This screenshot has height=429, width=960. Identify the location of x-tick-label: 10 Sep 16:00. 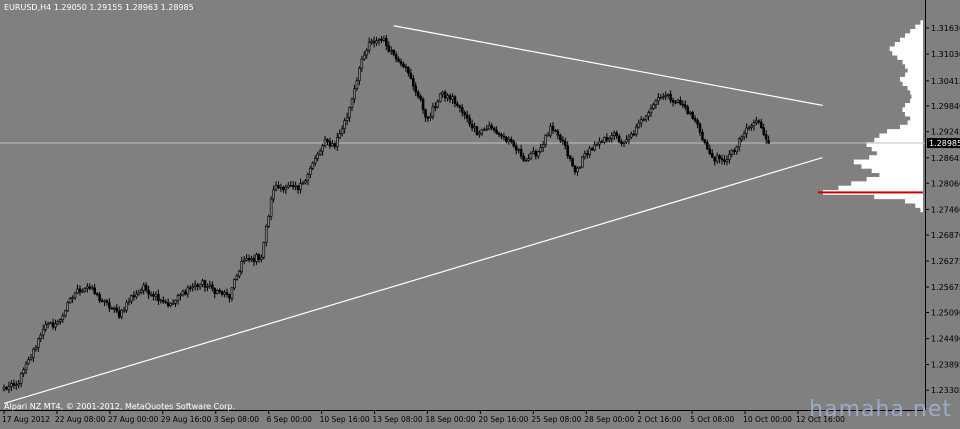
(345, 419).